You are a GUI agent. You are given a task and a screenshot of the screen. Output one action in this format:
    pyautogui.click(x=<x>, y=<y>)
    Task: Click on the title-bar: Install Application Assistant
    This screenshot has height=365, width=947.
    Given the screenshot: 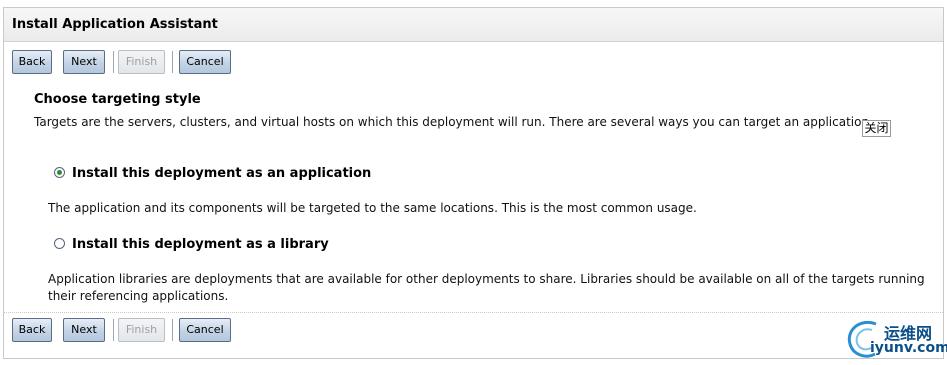 What is the action you would take?
    pyautogui.click(x=473, y=25)
    